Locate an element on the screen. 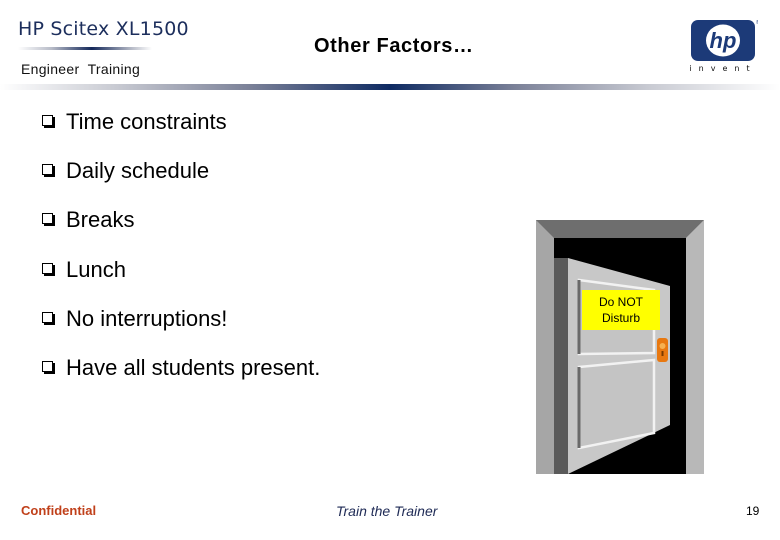 The height and width of the screenshot is (540, 780). header-subtitle: Engineer Training is located at coordinates (81, 69).